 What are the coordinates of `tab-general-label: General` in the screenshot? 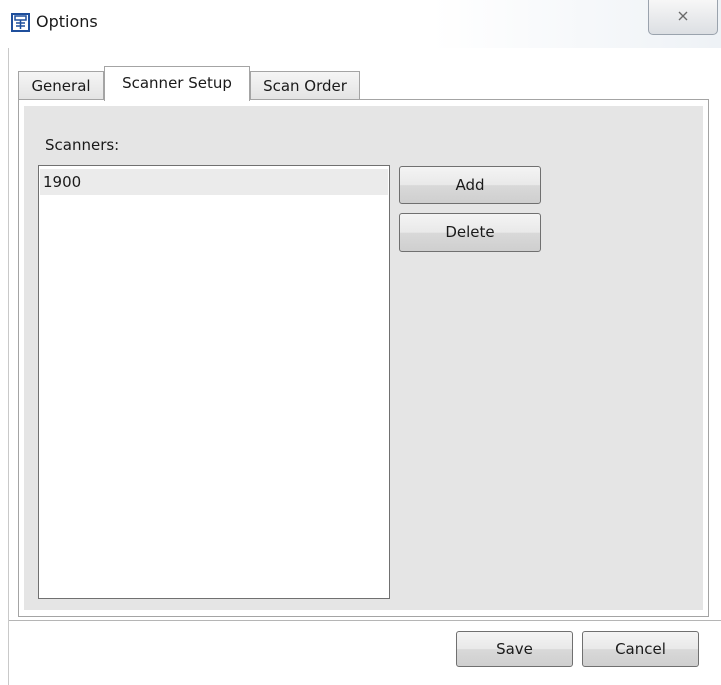 It's located at (61, 86).